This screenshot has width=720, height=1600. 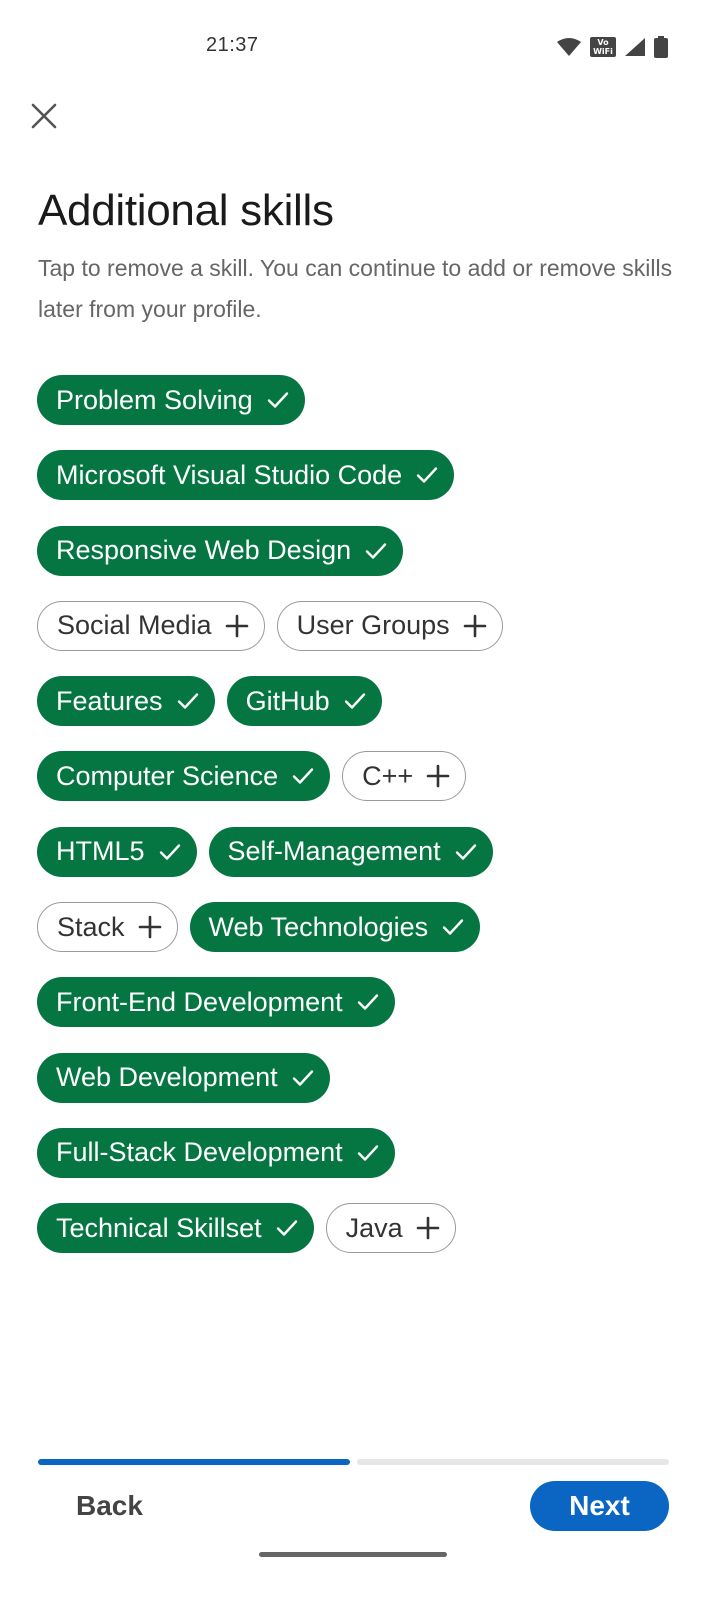 I want to click on skill-chip: Self-Management, so click(x=350, y=851).